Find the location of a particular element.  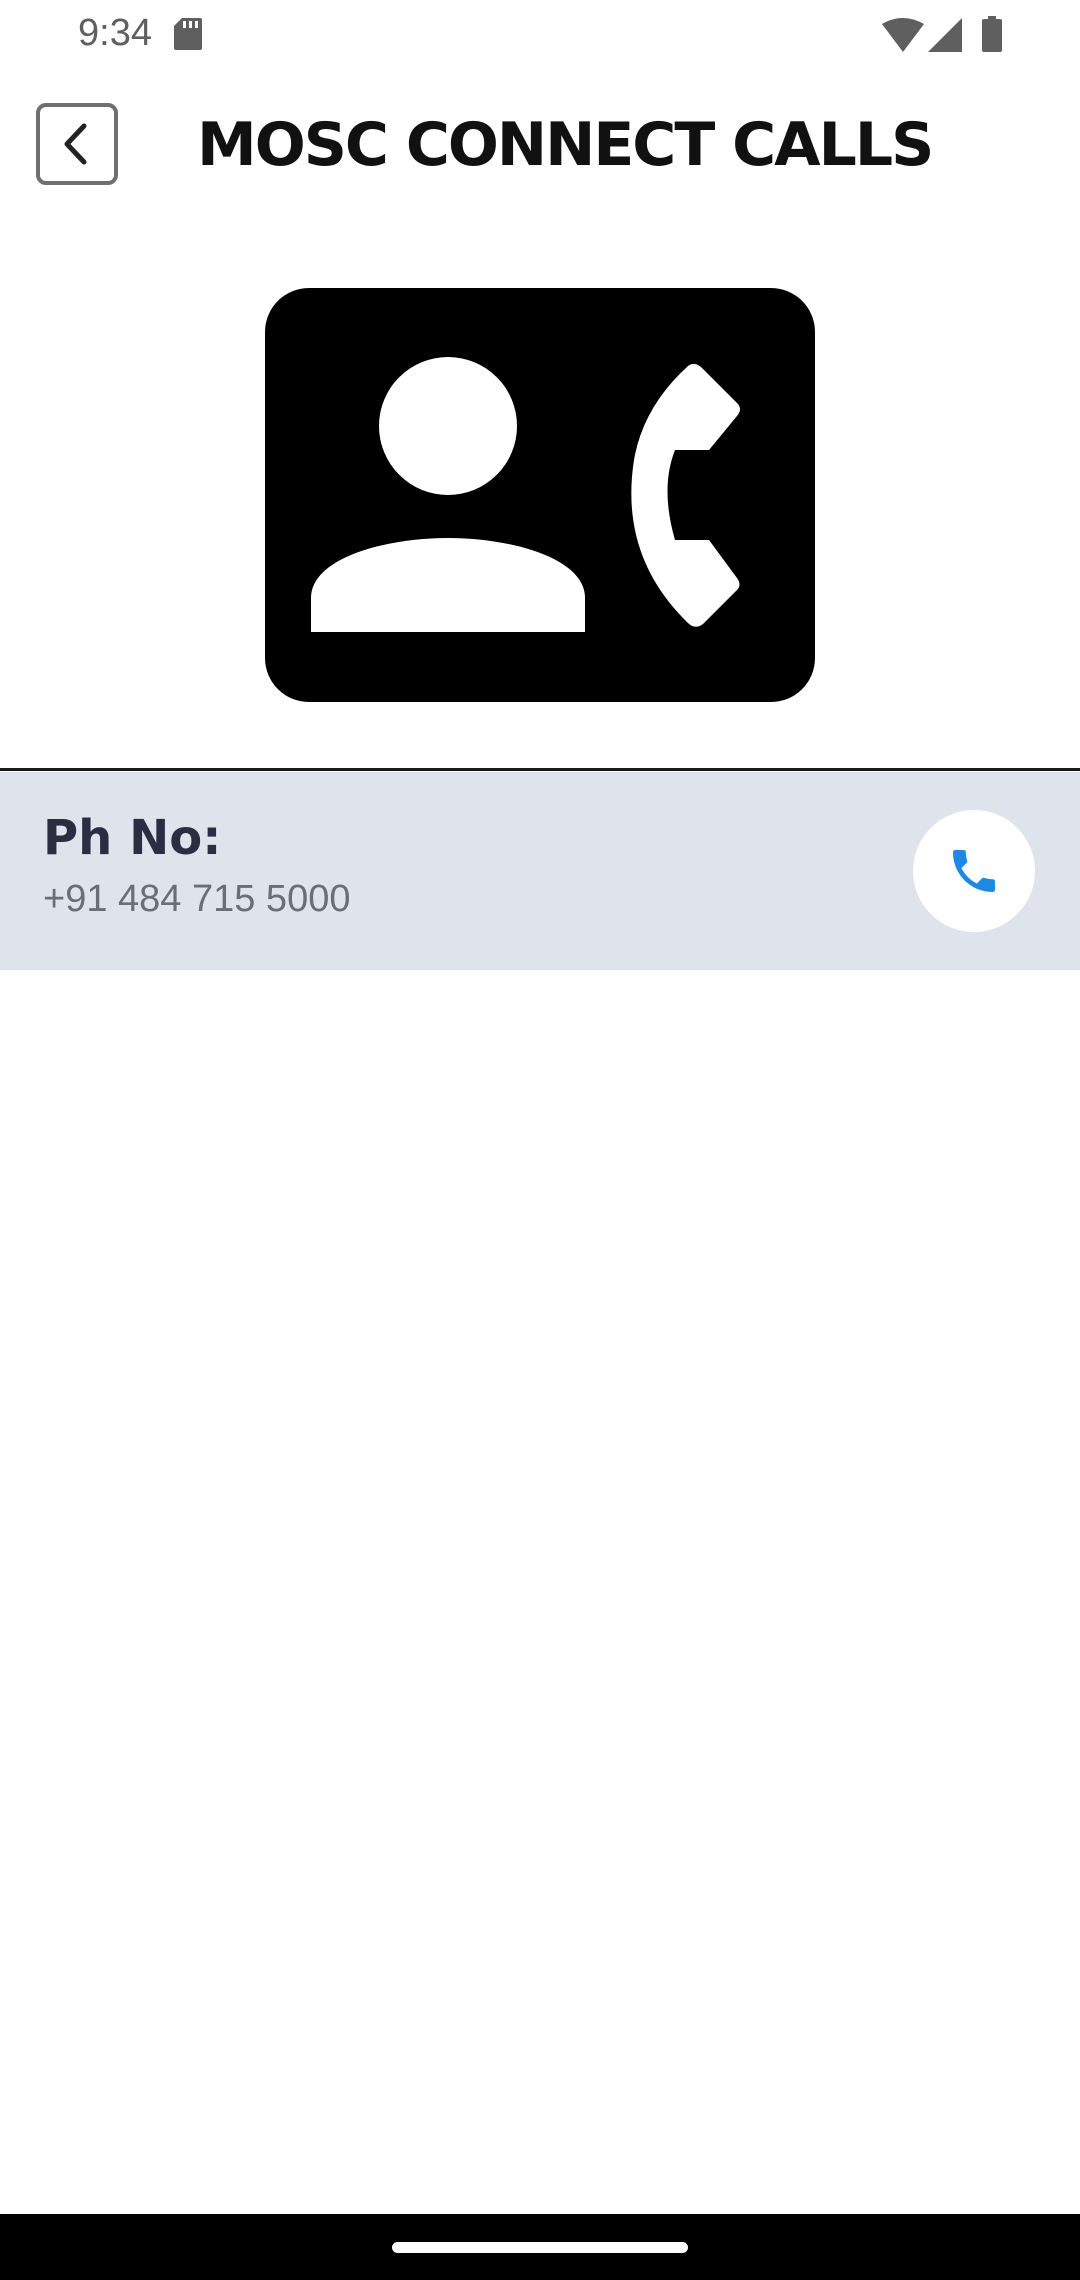

contact-phone-icon is located at coordinates (540, 495).